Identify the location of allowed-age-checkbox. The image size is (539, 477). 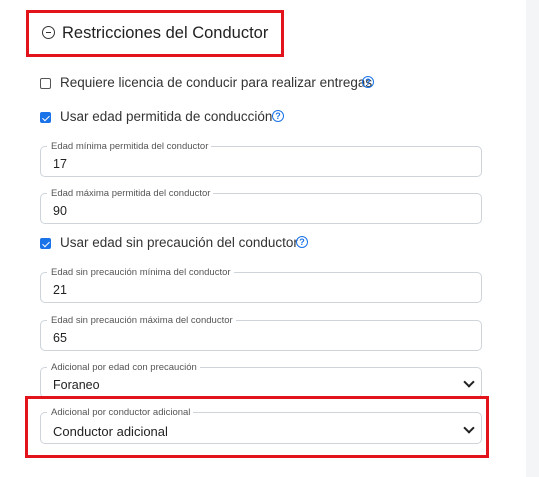
(45, 117).